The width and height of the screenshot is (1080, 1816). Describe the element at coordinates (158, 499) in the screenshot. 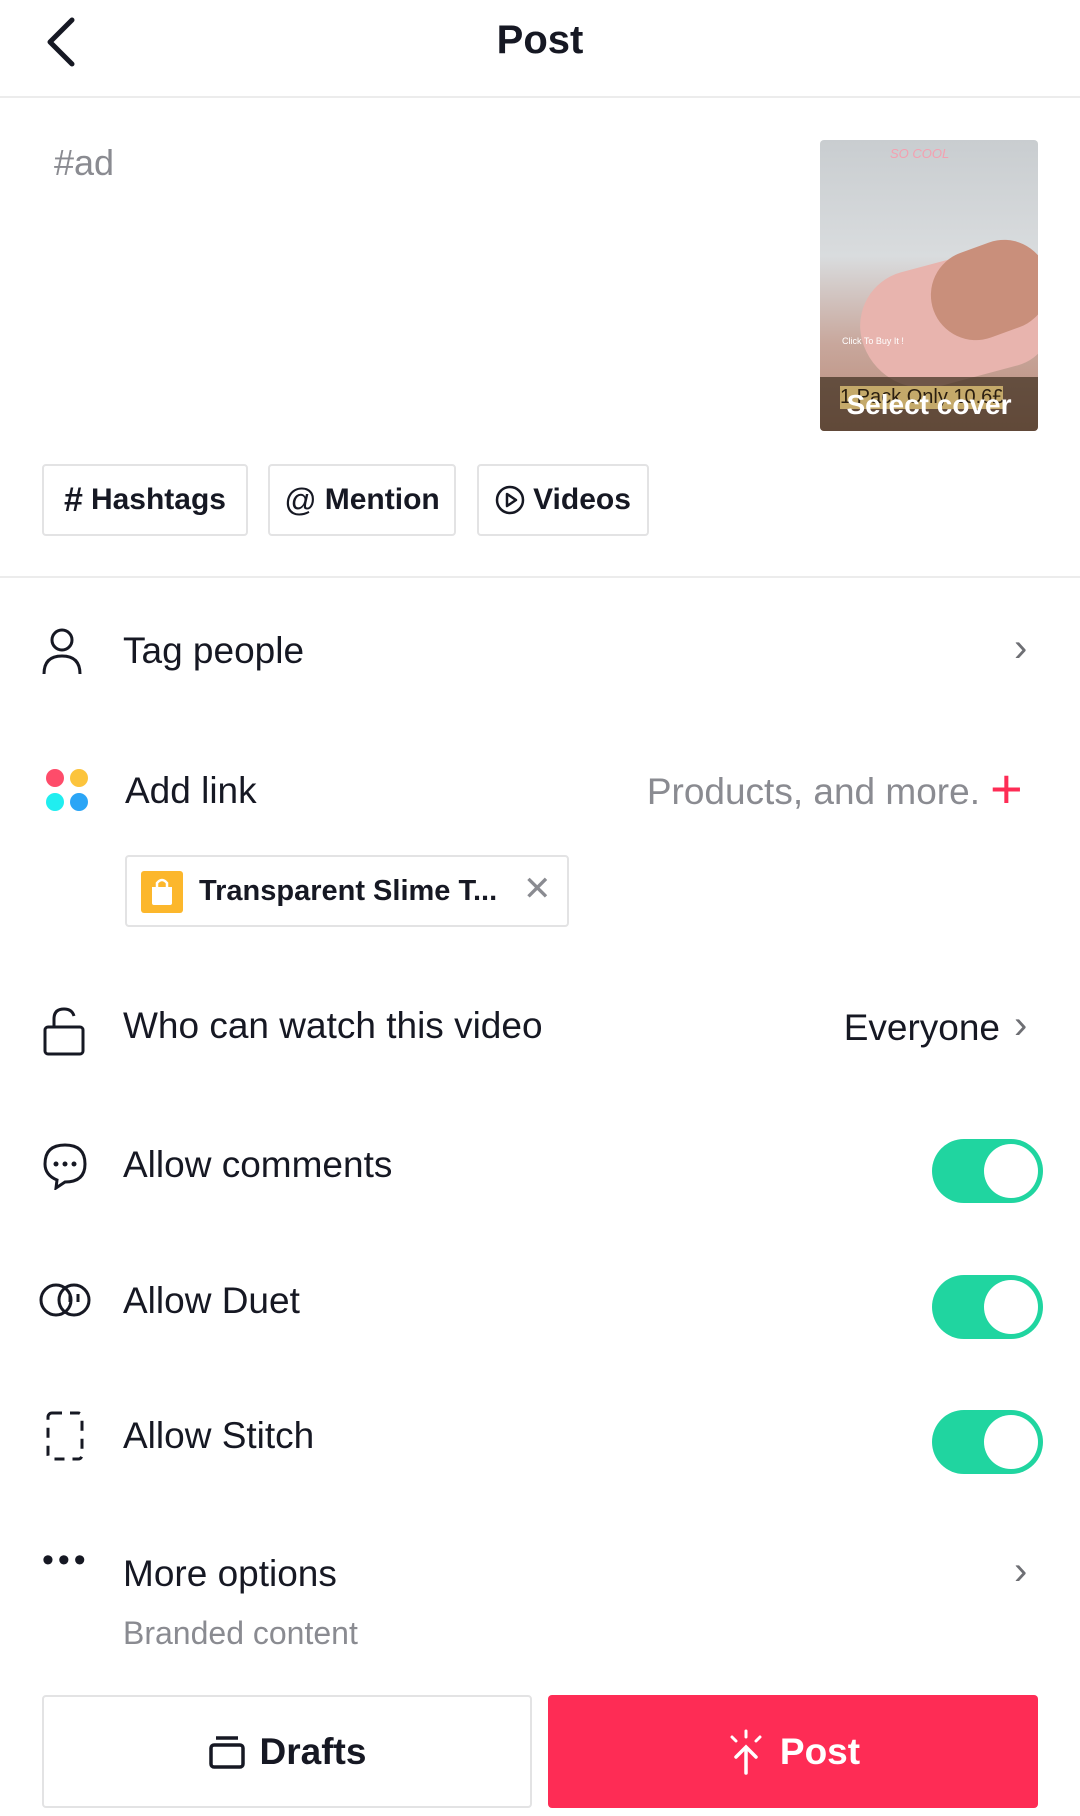

I see `hashtags-label: Hashtags` at that location.